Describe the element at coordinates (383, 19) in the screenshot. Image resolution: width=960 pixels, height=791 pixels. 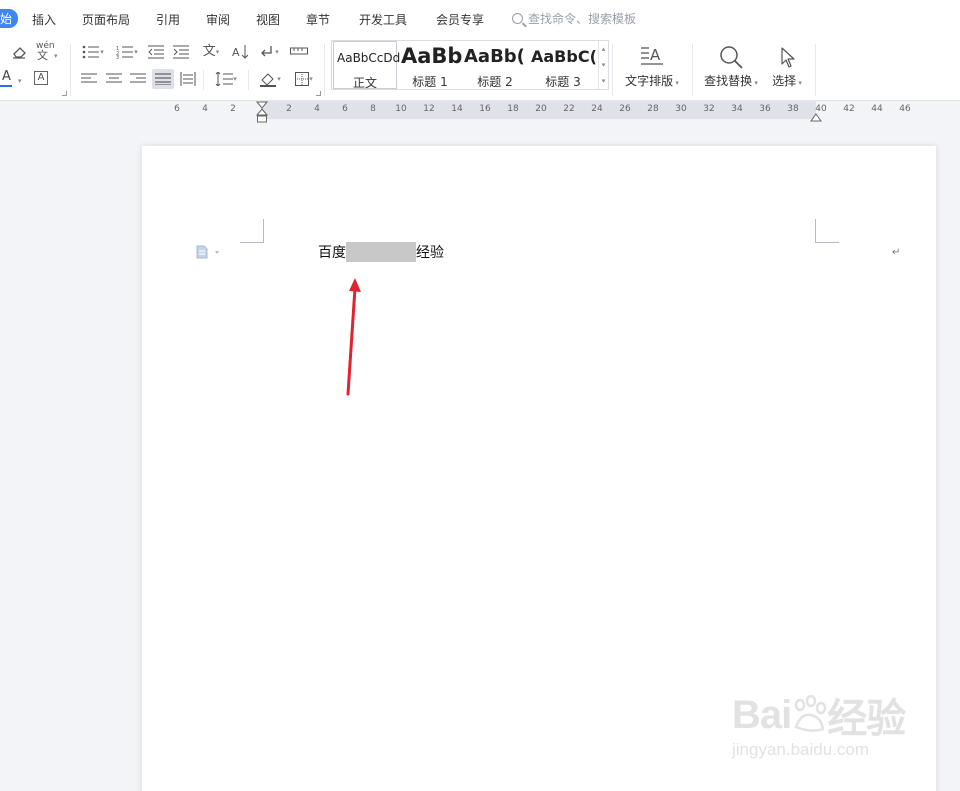
I see `tab-developer-tools: 开发工具` at that location.